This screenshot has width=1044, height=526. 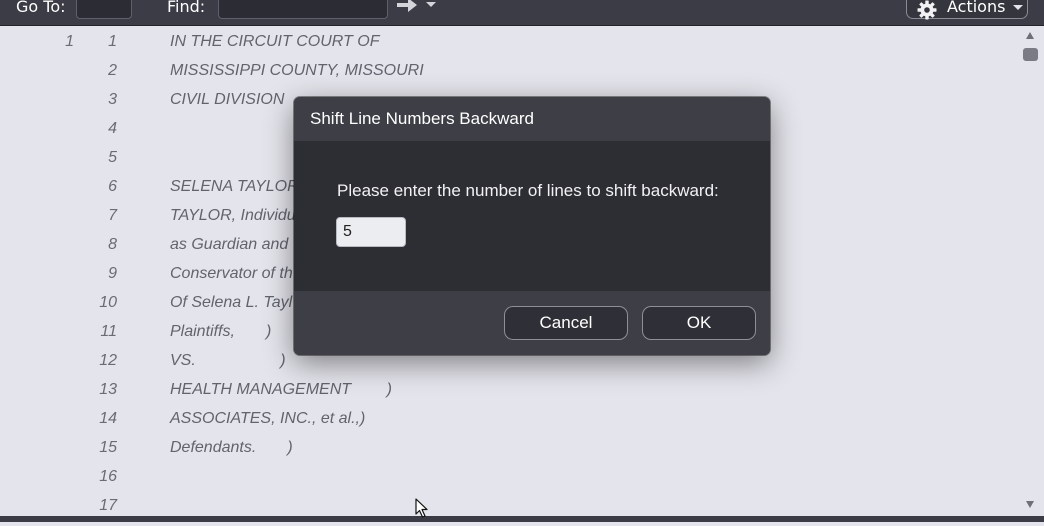 What do you see at coordinates (112, 215) in the screenshot?
I see `line-number: 7` at bounding box center [112, 215].